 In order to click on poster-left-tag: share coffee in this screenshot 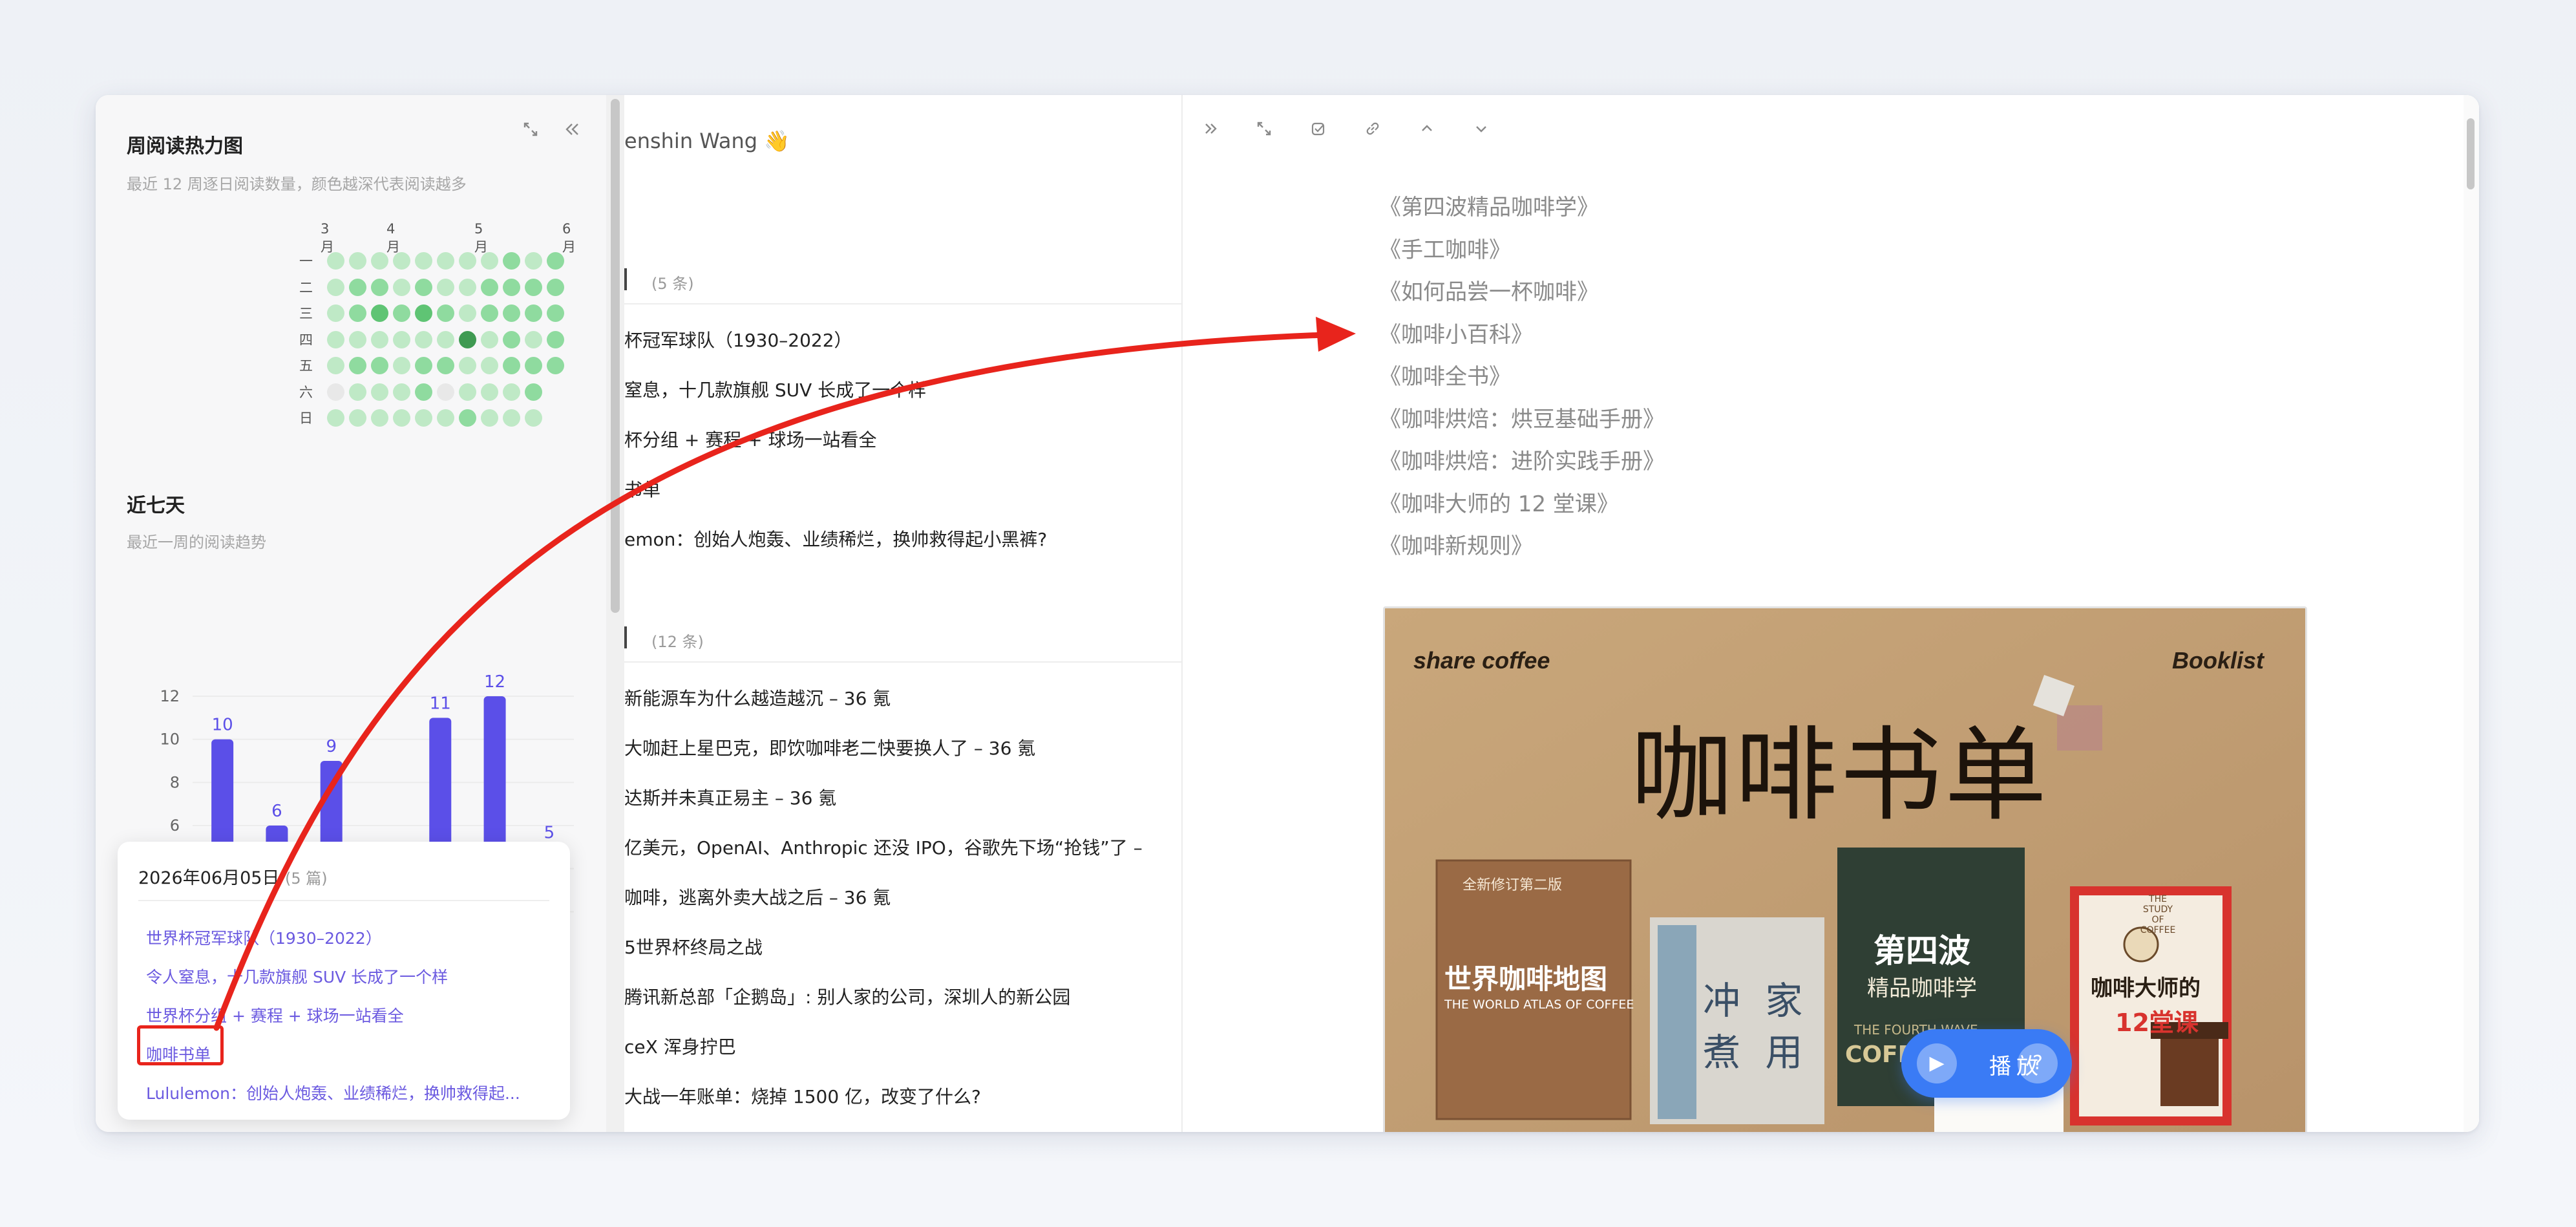, I will do `click(1481, 660)`.